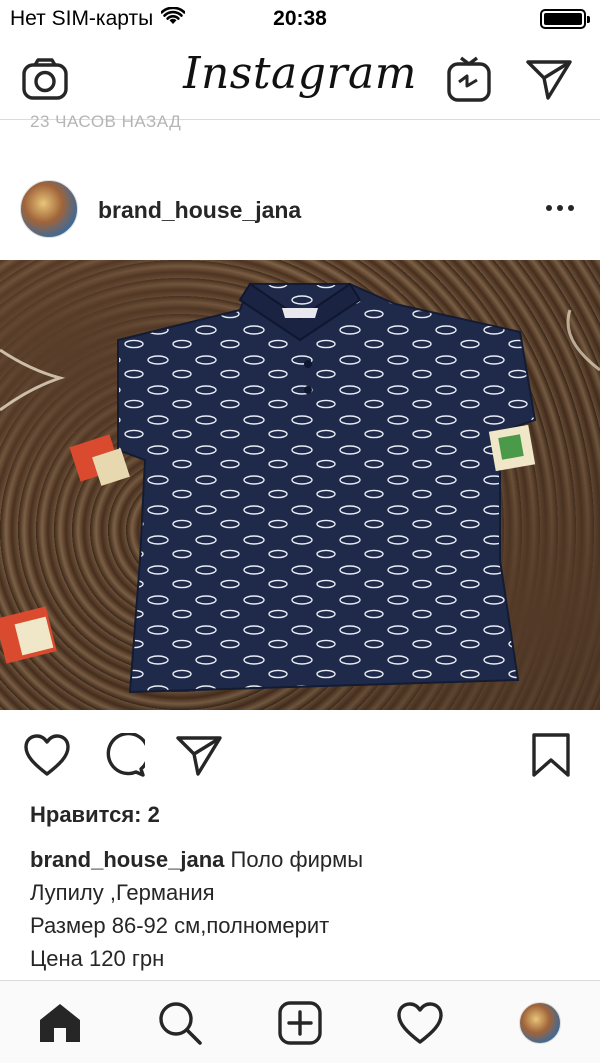 The width and height of the screenshot is (600, 1063). Describe the element at coordinates (60, 1023) in the screenshot. I see `home-icon` at that location.